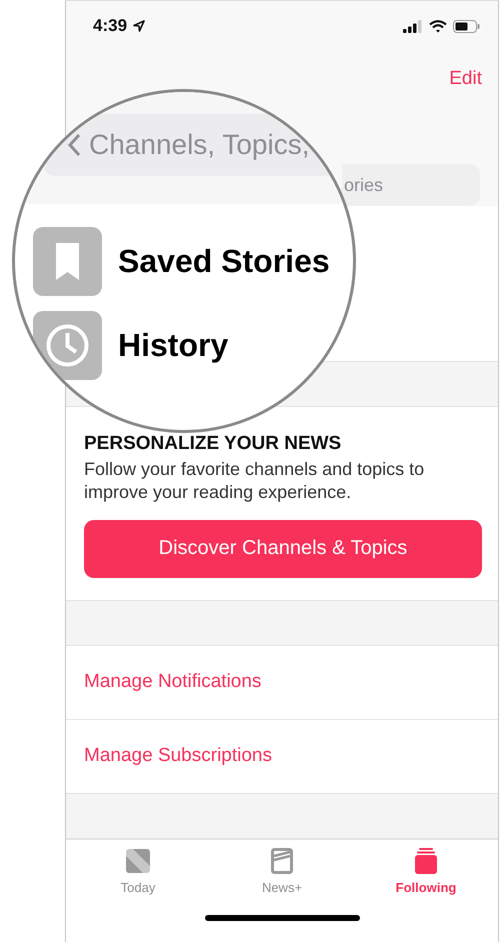  I want to click on search-field: ories, so click(411, 185).